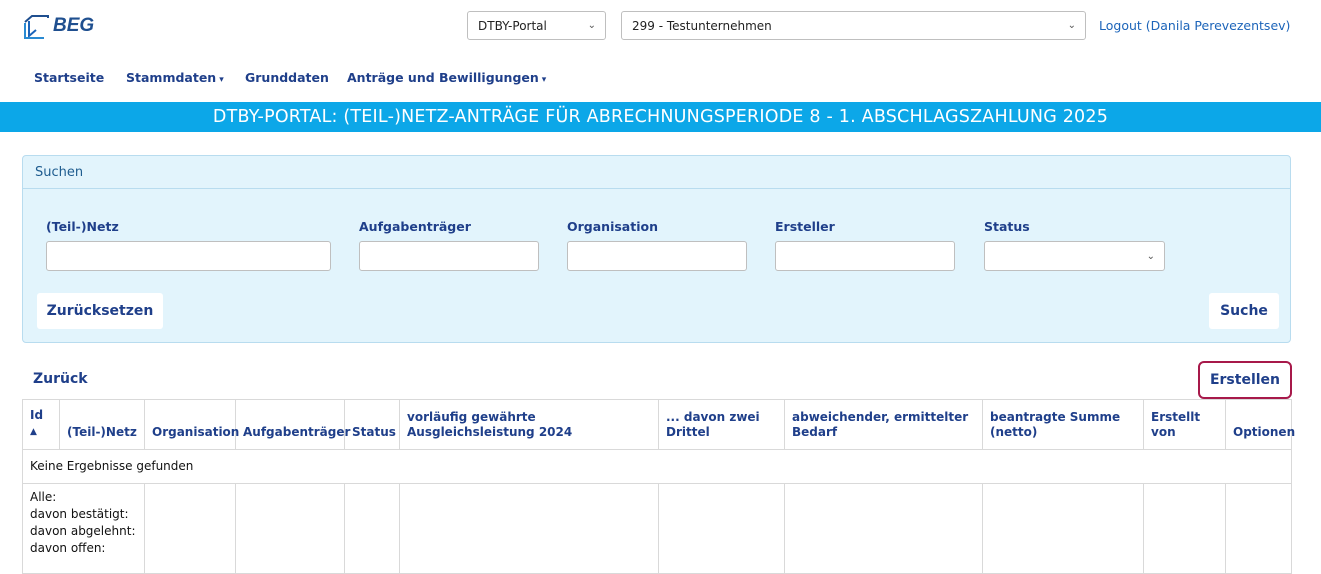  Describe the element at coordinates (171, 77) in the screenshot. I see `nav-stammdaten-label: Stammdaten` at that location.